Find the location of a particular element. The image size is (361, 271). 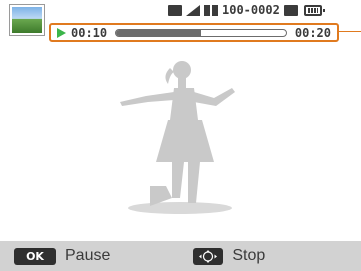

progress-fill is located at coordinates (158, 32).